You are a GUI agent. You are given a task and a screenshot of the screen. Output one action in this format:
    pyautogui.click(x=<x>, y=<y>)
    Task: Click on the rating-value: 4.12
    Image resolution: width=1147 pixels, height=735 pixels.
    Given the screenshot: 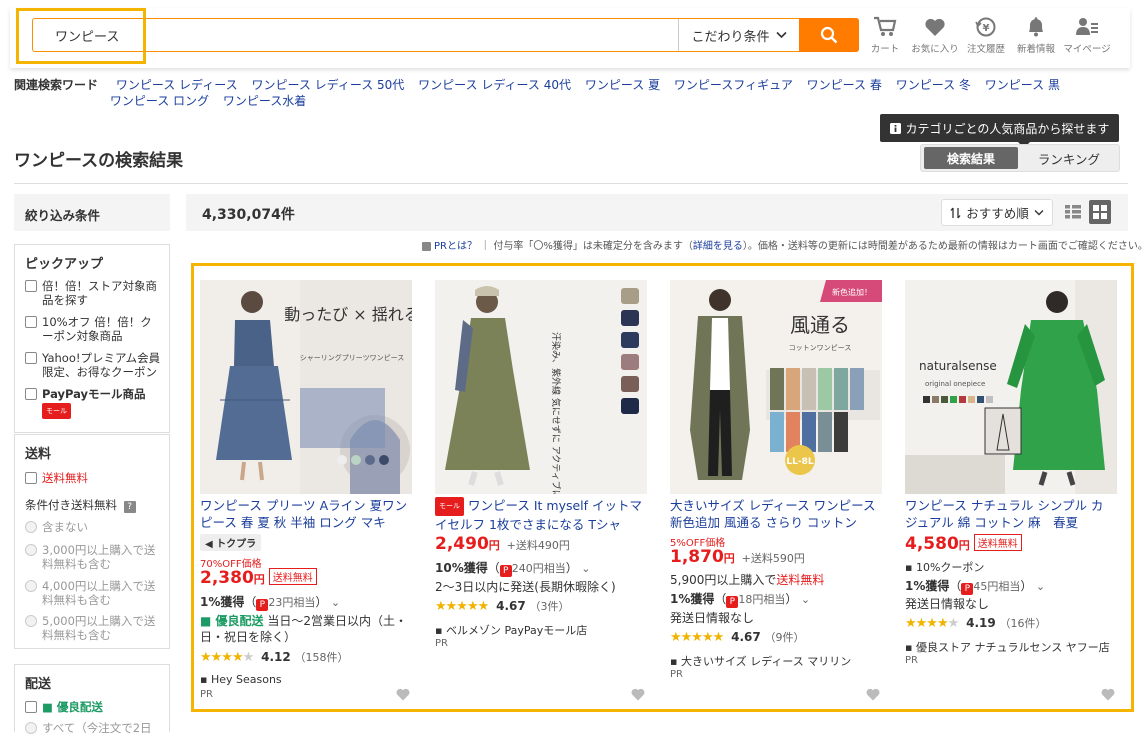 What is the action you would take?
    pyautogui.click(x=276, y=657)
    